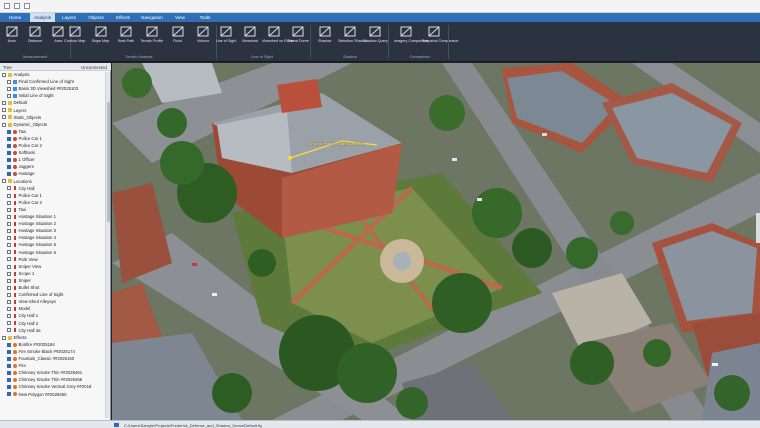 This screenshot has width=760, height=428. I want to click on tab-analysis: Analysis, so click(42, 17).